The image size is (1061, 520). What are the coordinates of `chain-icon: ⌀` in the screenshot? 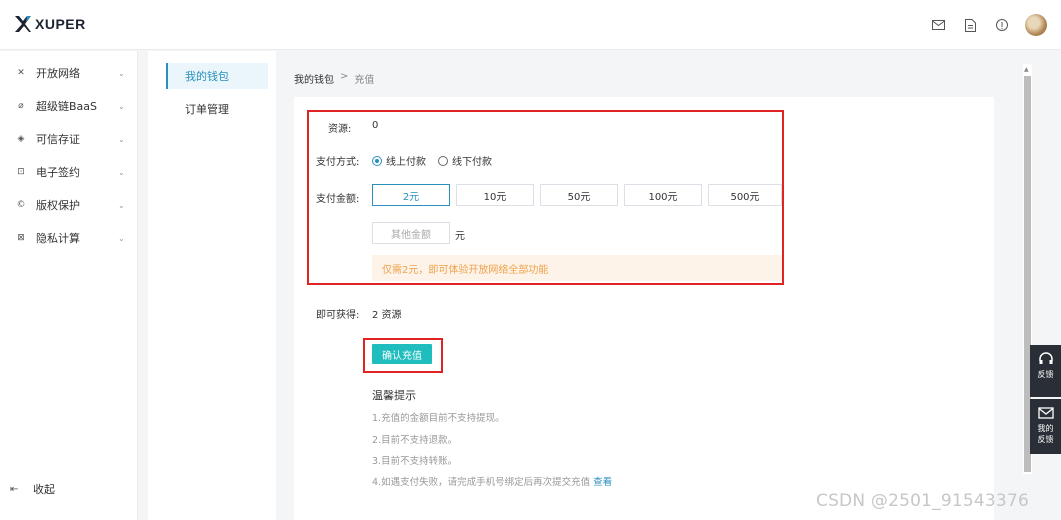 It's located at (21, 106).